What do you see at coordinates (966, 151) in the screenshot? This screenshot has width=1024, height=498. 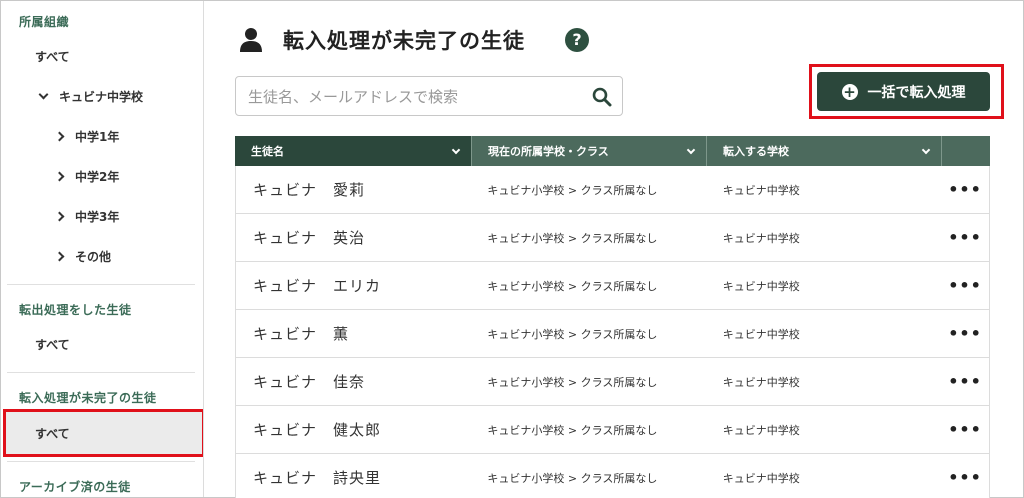 I see `column-header-actions` at bounding box center [966, 151].